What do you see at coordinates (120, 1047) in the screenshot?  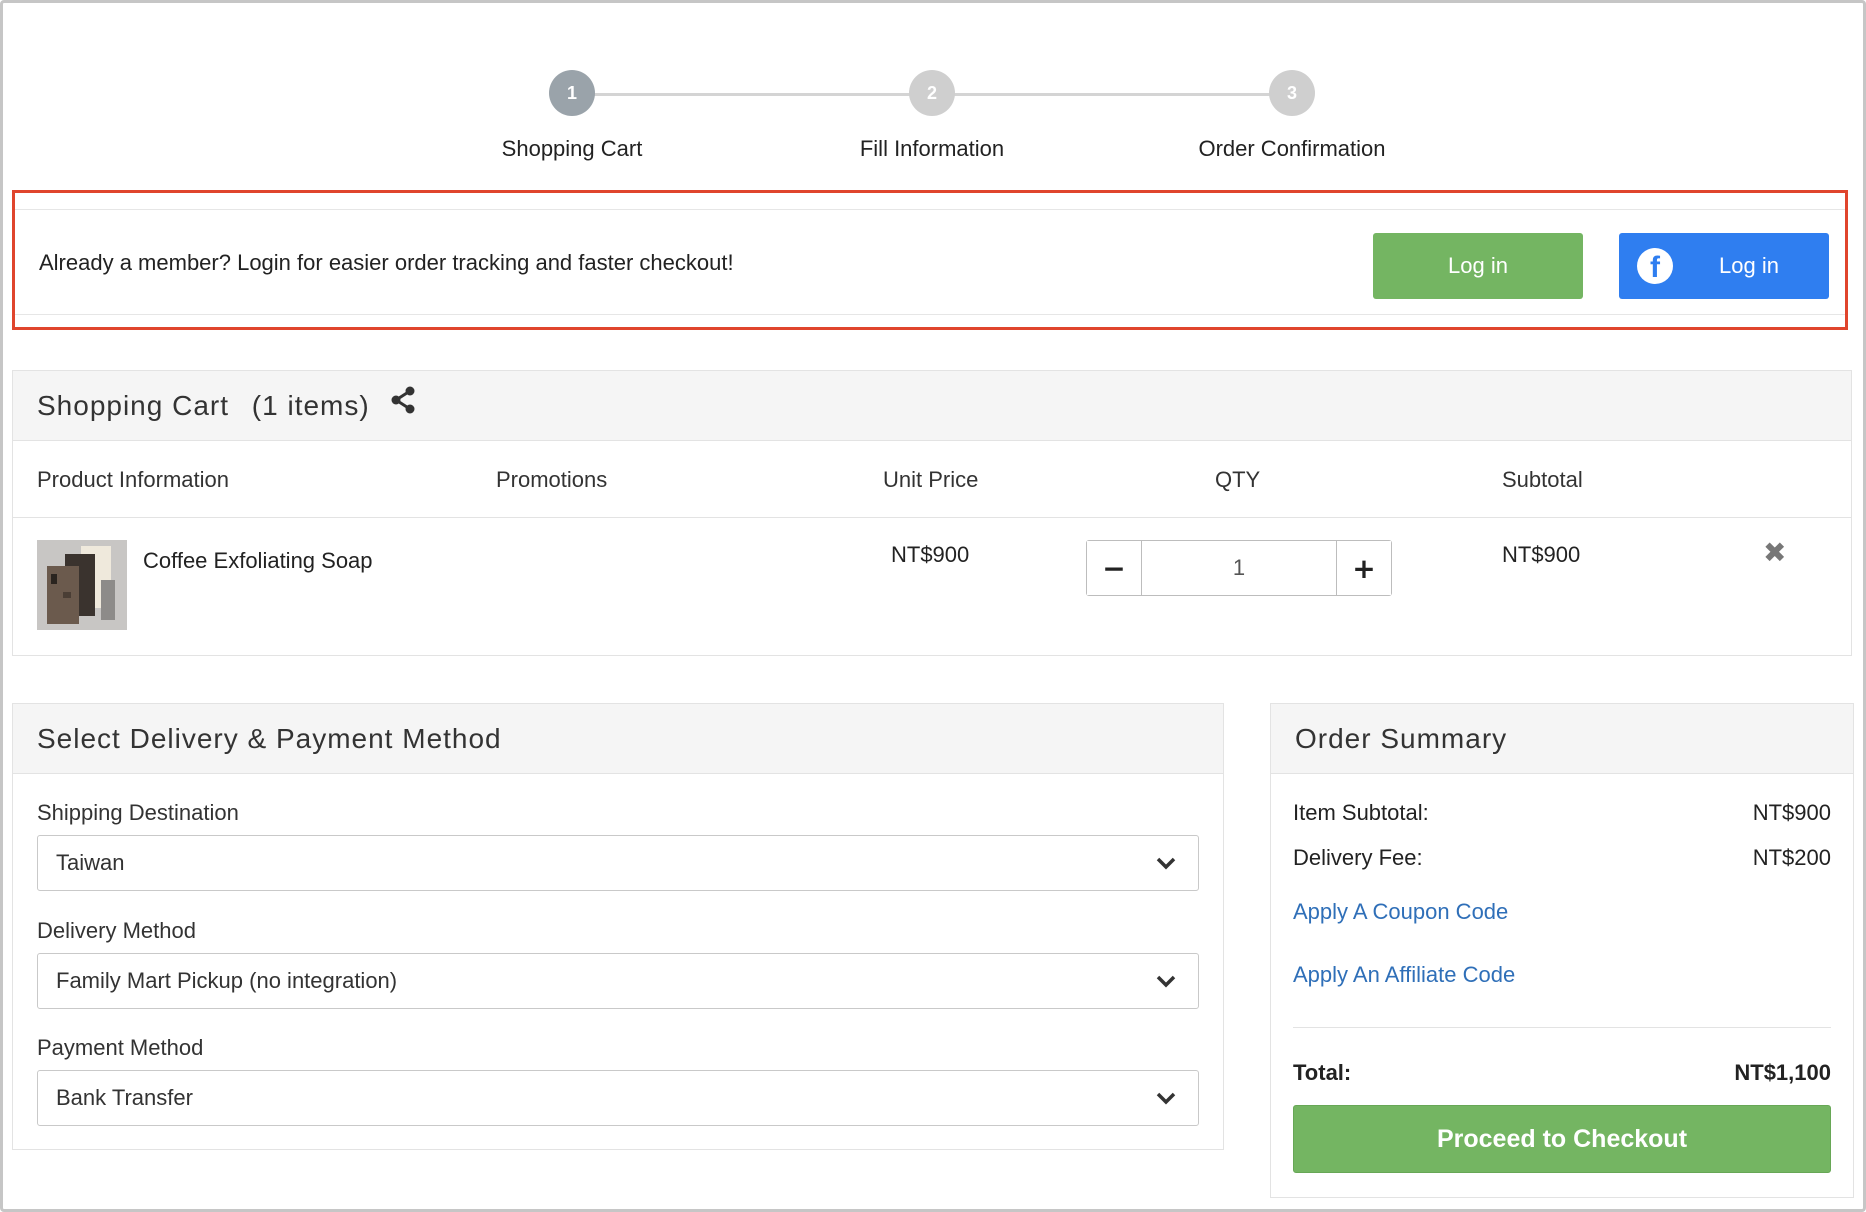 I see `payment-method-label: Payment Method` at bounding box center [120, 1047].